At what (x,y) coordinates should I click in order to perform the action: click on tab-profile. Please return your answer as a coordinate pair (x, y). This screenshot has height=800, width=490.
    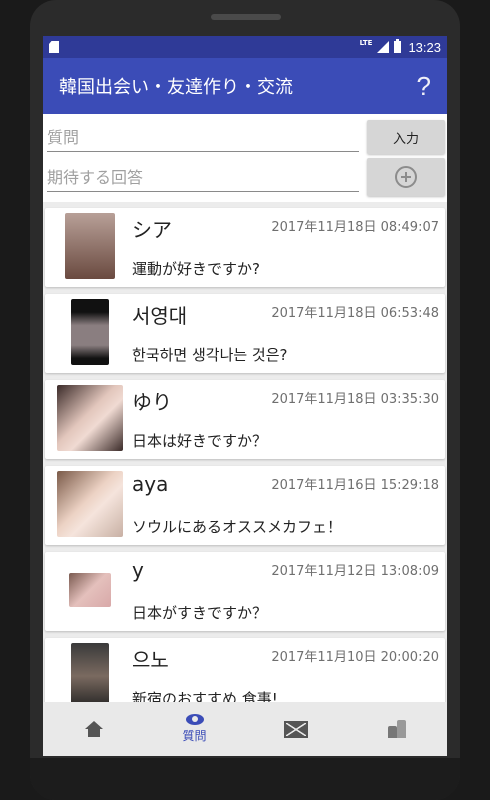
    Looking at the image, I should click on (396, 729).